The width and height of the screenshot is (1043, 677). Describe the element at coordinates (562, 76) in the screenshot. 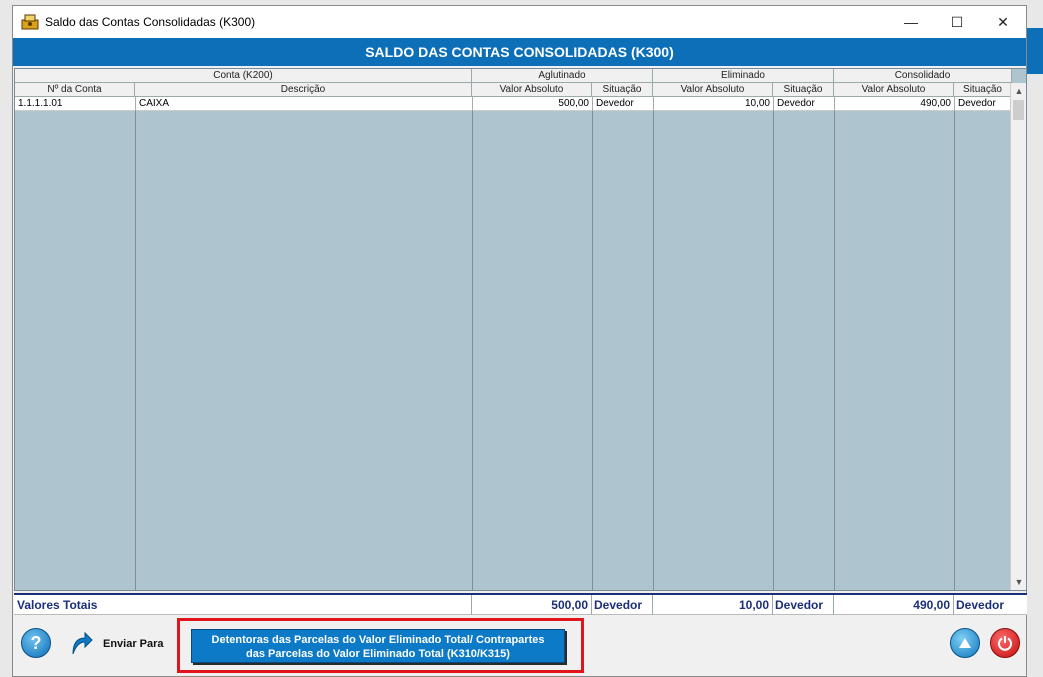

I see `group-header-aglutinado: Aglutinado` at that location.